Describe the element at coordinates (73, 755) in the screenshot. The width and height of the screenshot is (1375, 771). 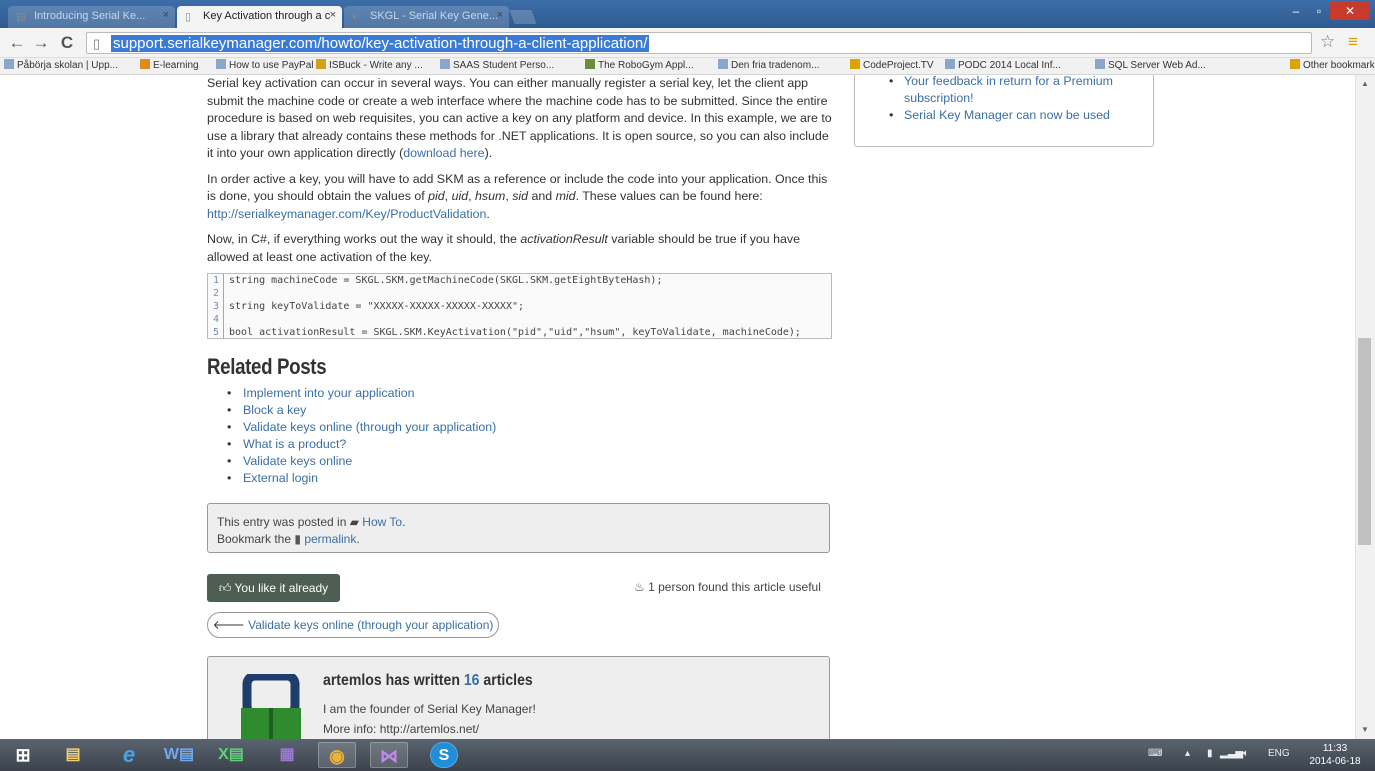
I see `file-explorer-icon: ▤` at that location.